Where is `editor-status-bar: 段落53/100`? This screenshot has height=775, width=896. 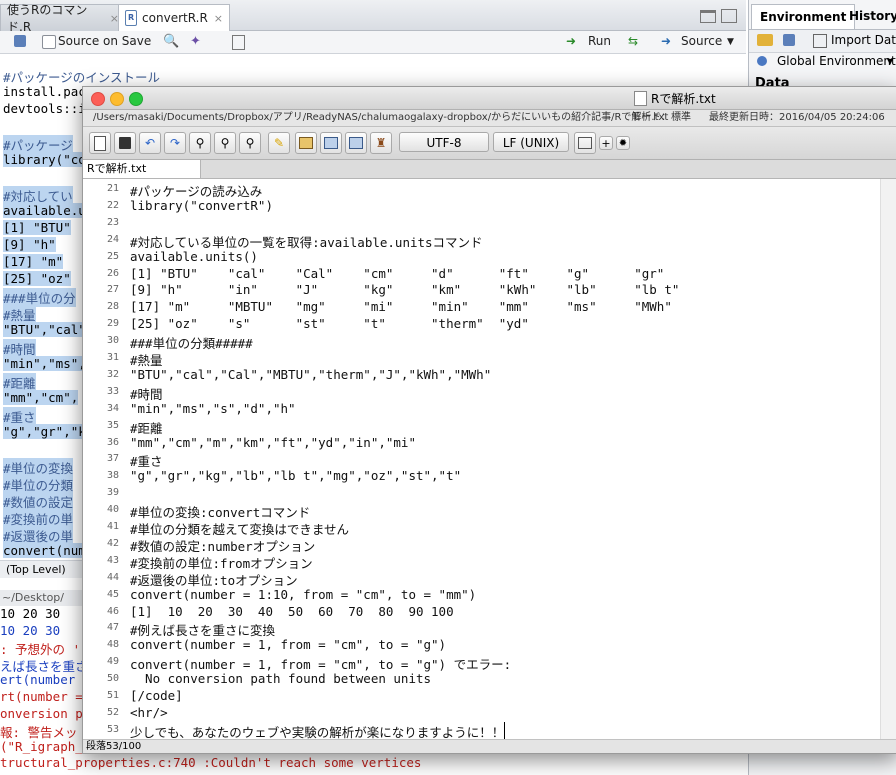
editor-status-bar: 段落53/100 is located at coordinates (489, 746).